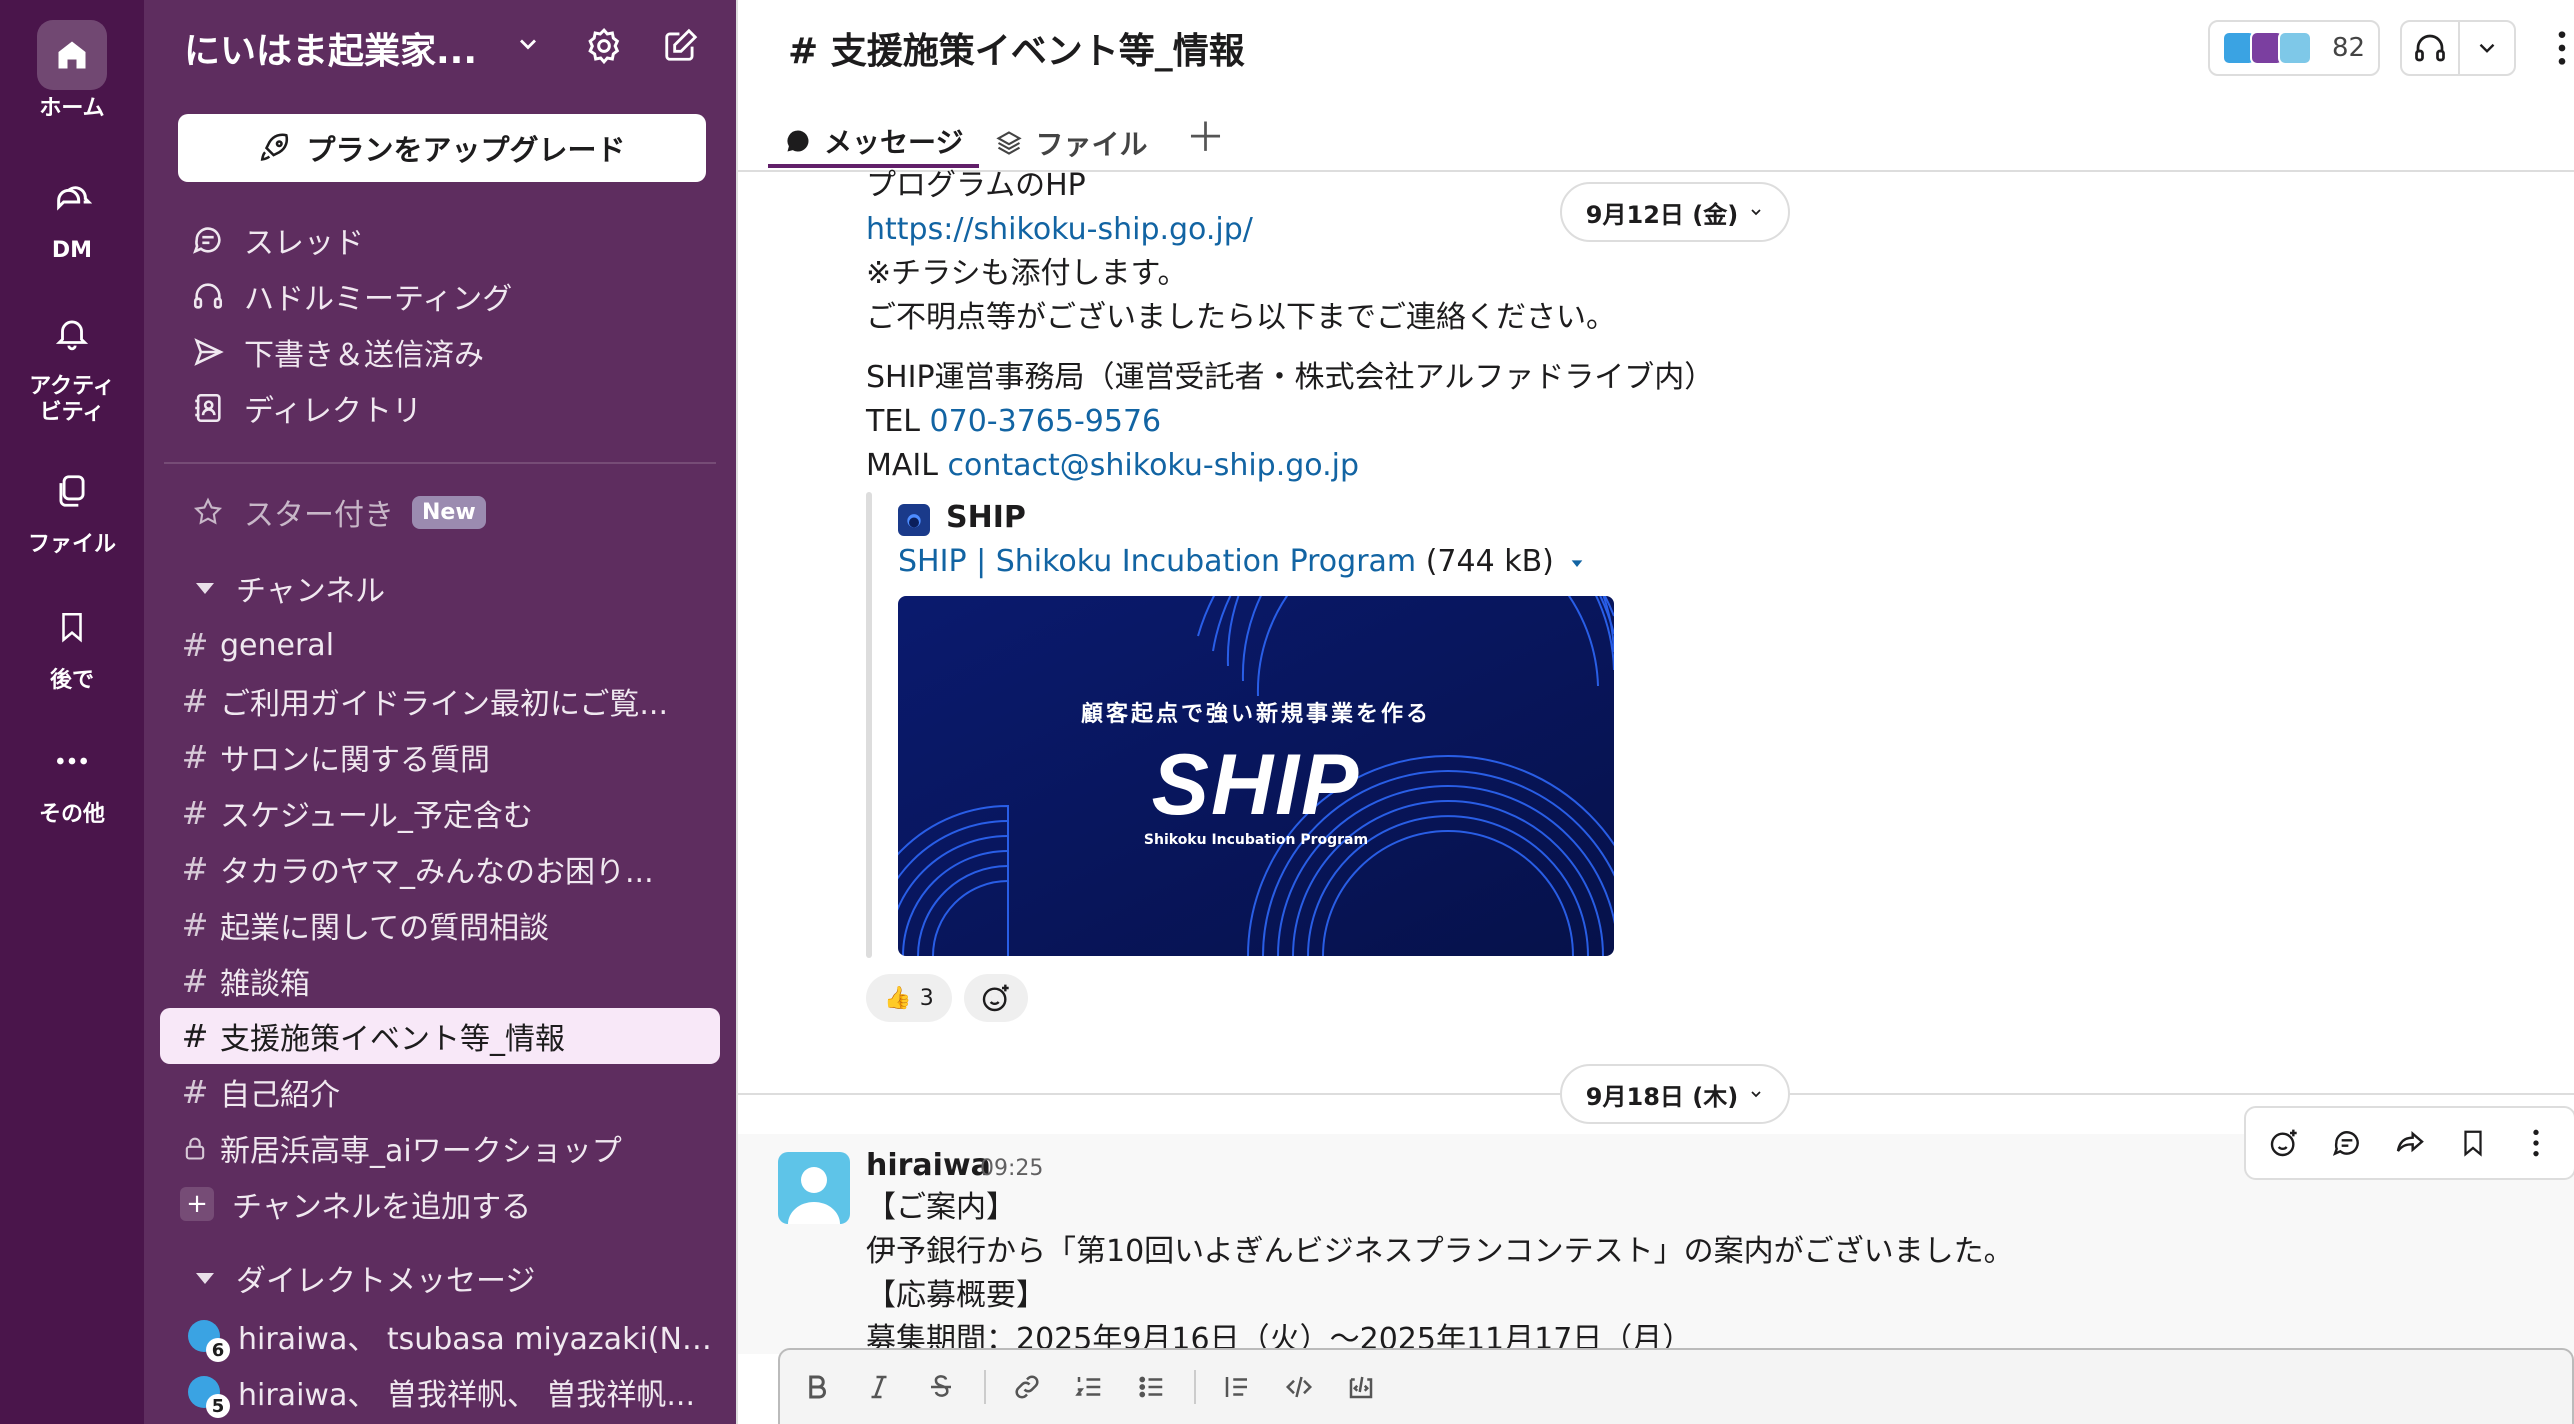 The image size is (2574, 1424). I want to click on add-emoji-icon, so click(2284, 1143).